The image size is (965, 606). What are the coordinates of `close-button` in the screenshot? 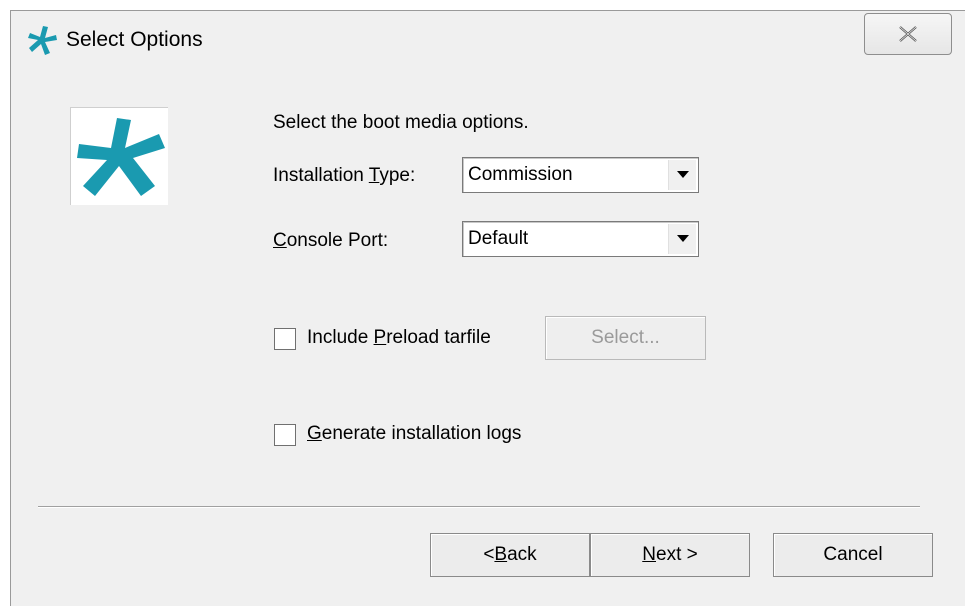 It's located at (908, 34).